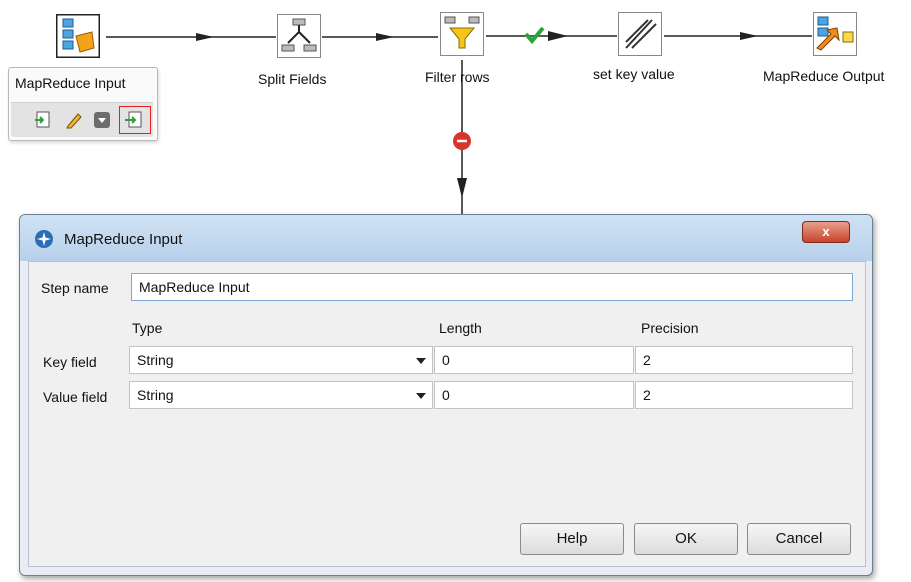 The image size is (911, 582). Describe the element at coordinates (534, 395) in the screenshot. I see `value-field-length-input: 0` at that location.